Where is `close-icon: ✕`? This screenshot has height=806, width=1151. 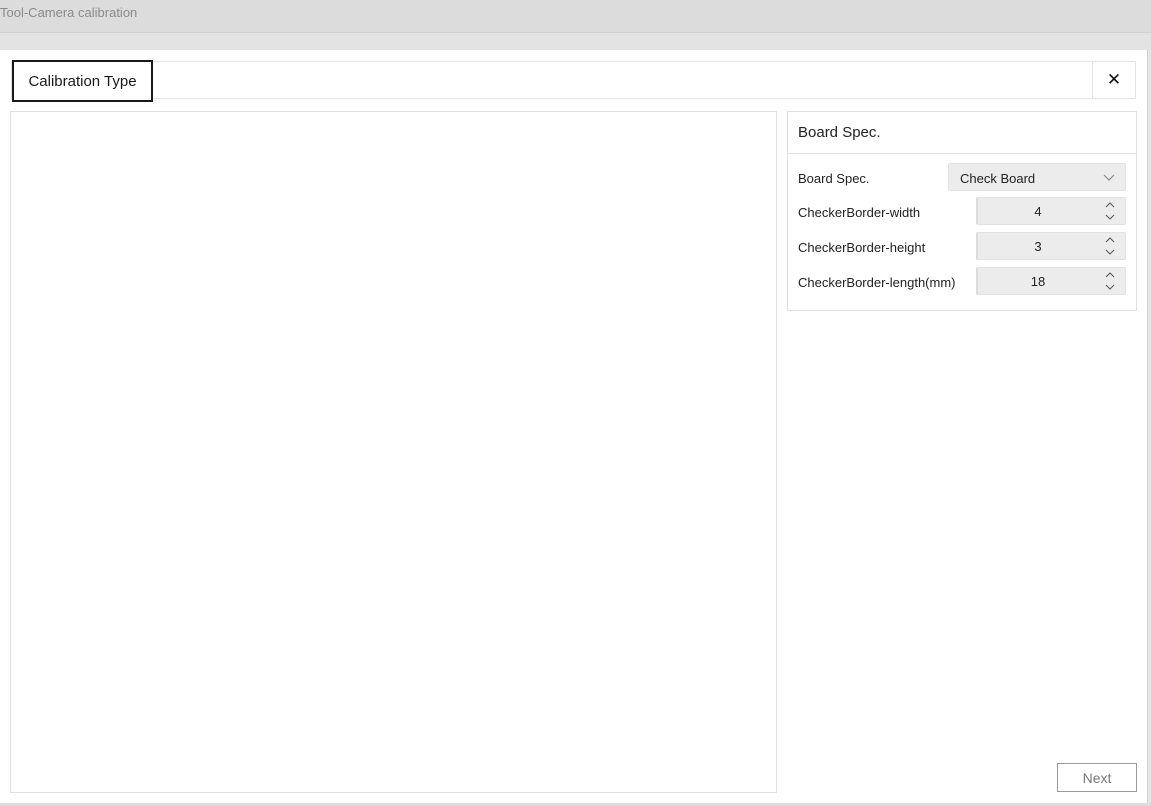
close-icon: ✕ is located at coordinates (1114, 80).